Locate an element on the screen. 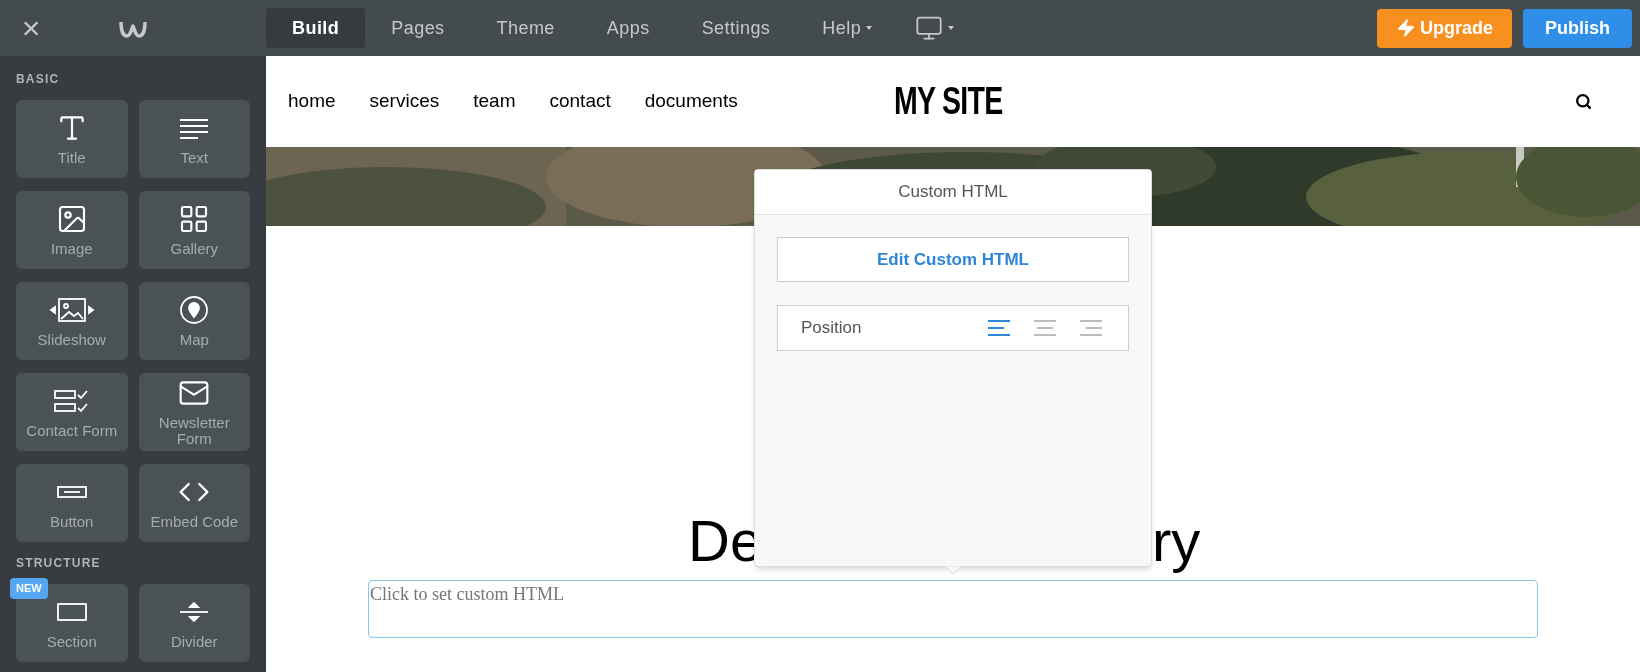 The height and width of the screenshot is (672, 1640). element-tile: Gallery is located at coordinates (194, 230).